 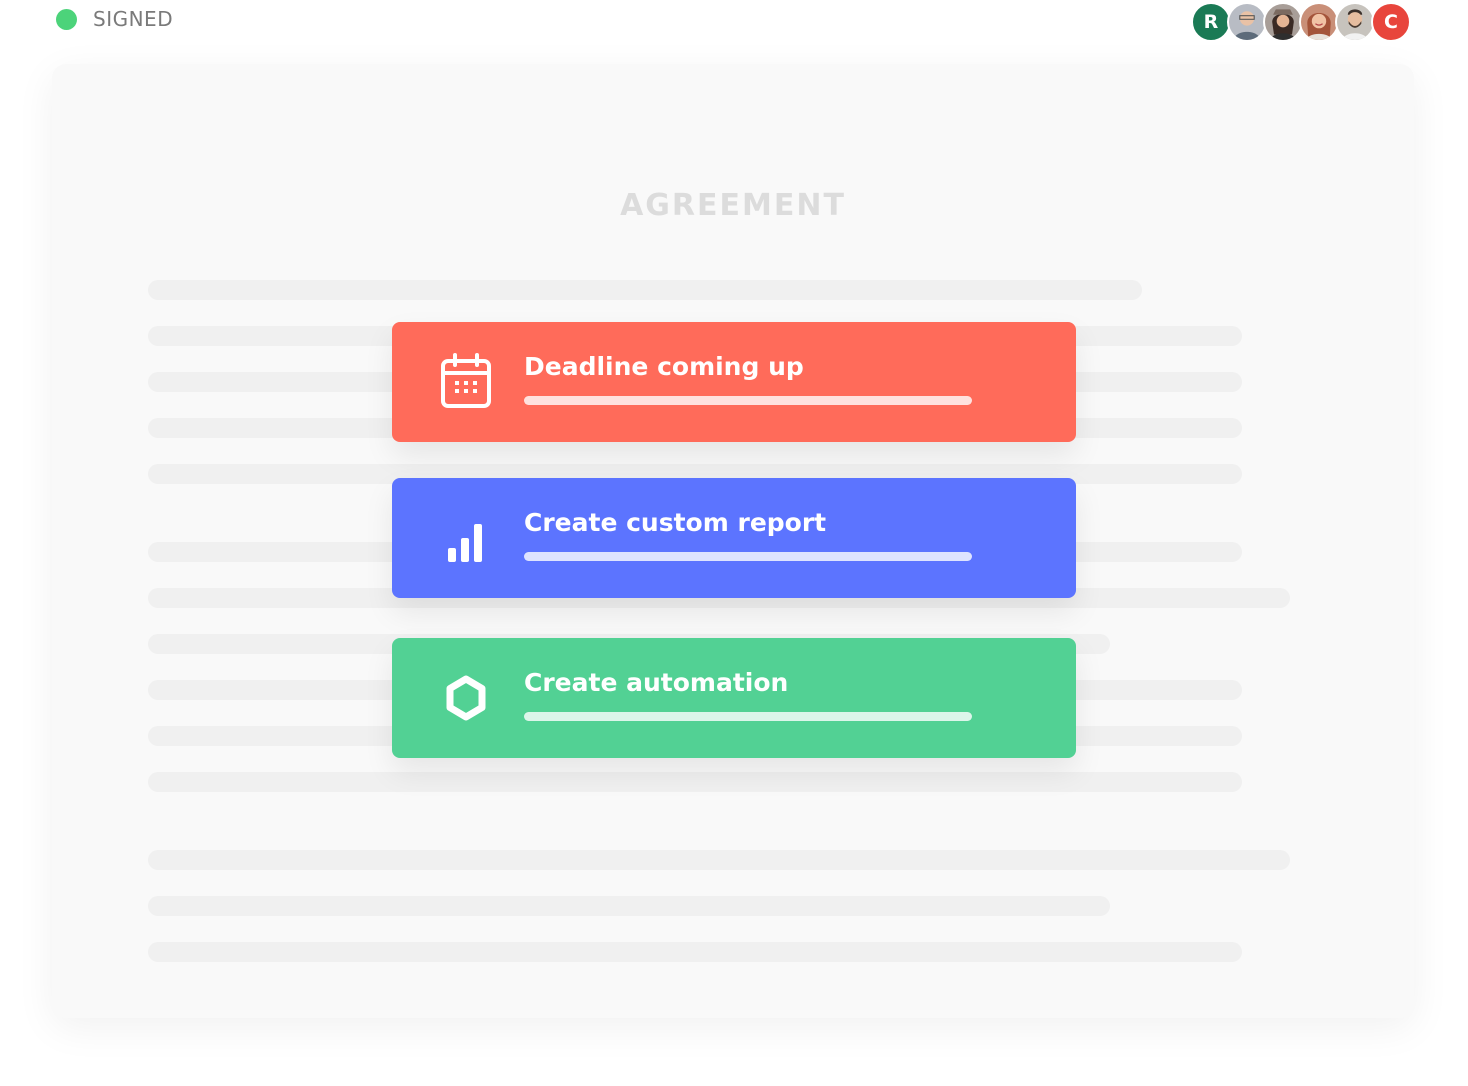 I want to click on avatar-c: C, so click(x=1391, y=22).